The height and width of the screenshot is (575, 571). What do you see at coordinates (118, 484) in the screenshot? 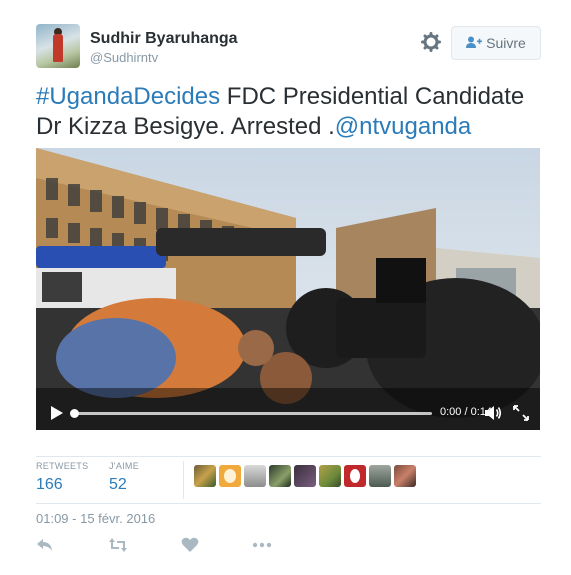
I see `likes-count: 52` at bounding box center [118, 484].